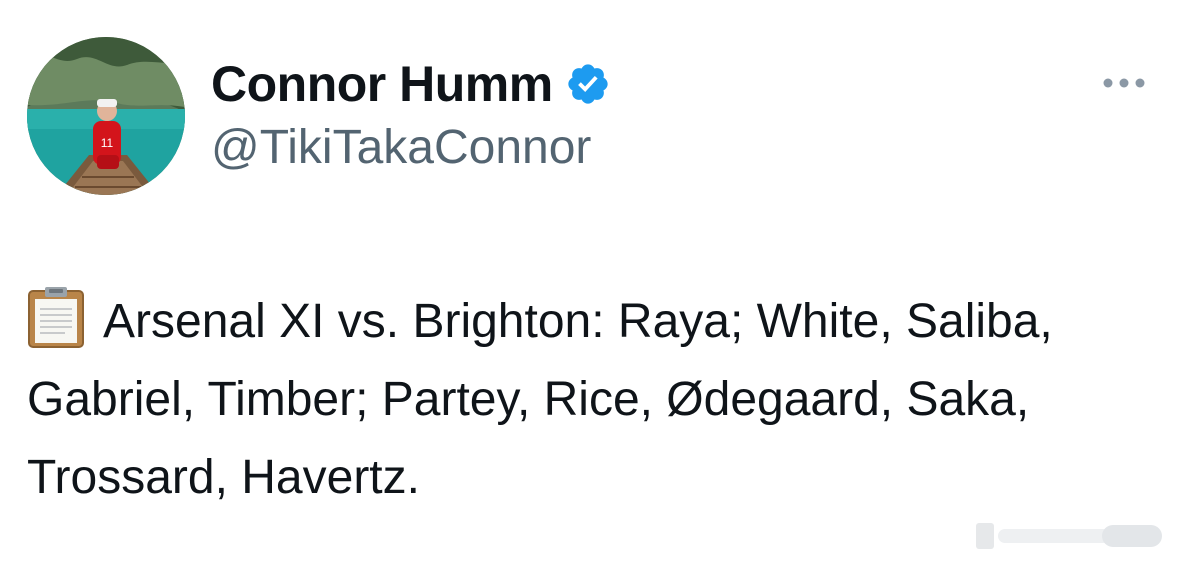 The image size is (1179, 562). What do you see at coordinates (1124, 83) in the screenshot?
I see `more-options-icon` at bounding box center [1124, 83].